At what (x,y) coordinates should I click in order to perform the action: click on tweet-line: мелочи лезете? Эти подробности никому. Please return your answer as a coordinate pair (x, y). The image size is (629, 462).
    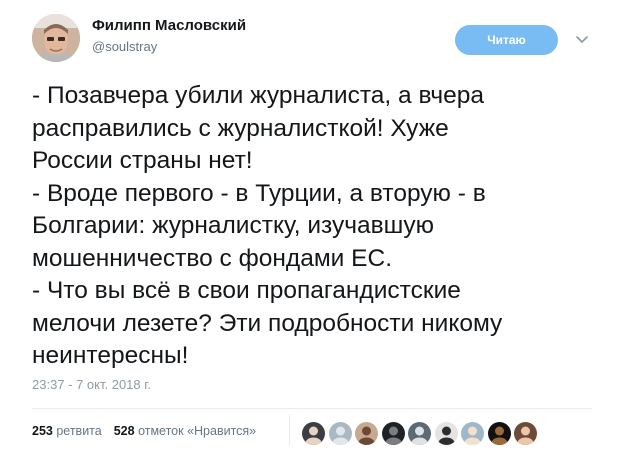
    Looking at the image, I should click on (267, 323).